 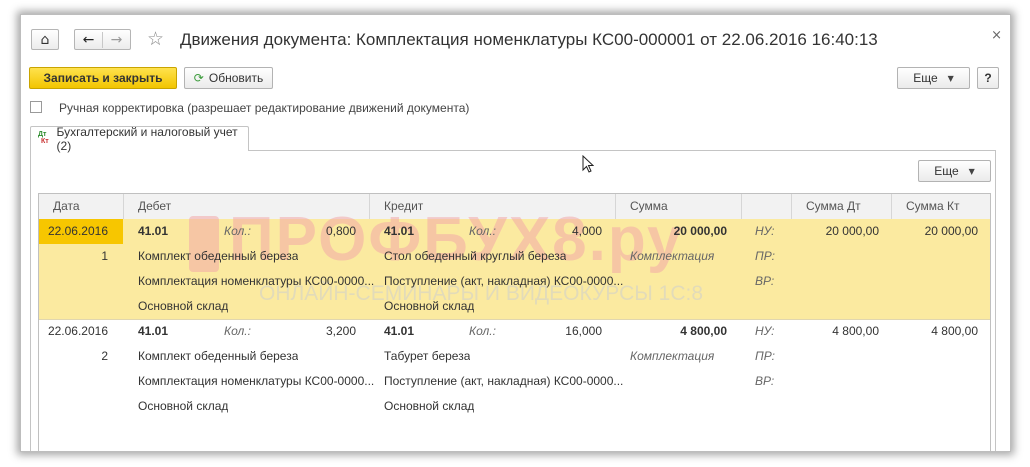 What do you see at coordinates (89, 39) in the screenshot?
I see `back-arrow-icon: ←` at bounding box center [89, 39].